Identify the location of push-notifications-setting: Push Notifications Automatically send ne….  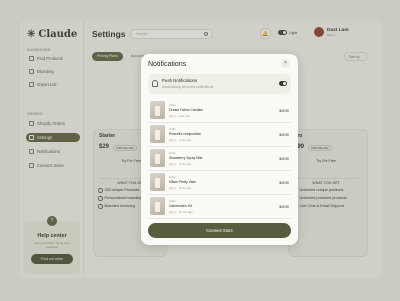
(219, 84).